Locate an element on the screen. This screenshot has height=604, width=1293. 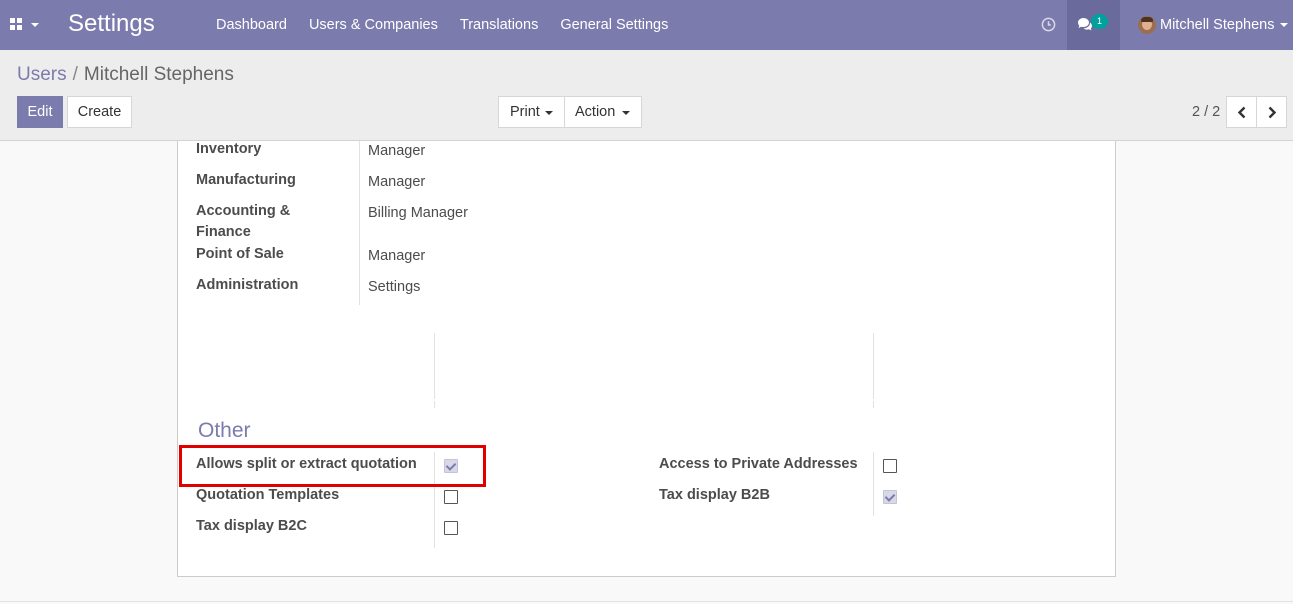
field-label-quotation-templates: Quotation Templates is located at coordinates (268, 495).